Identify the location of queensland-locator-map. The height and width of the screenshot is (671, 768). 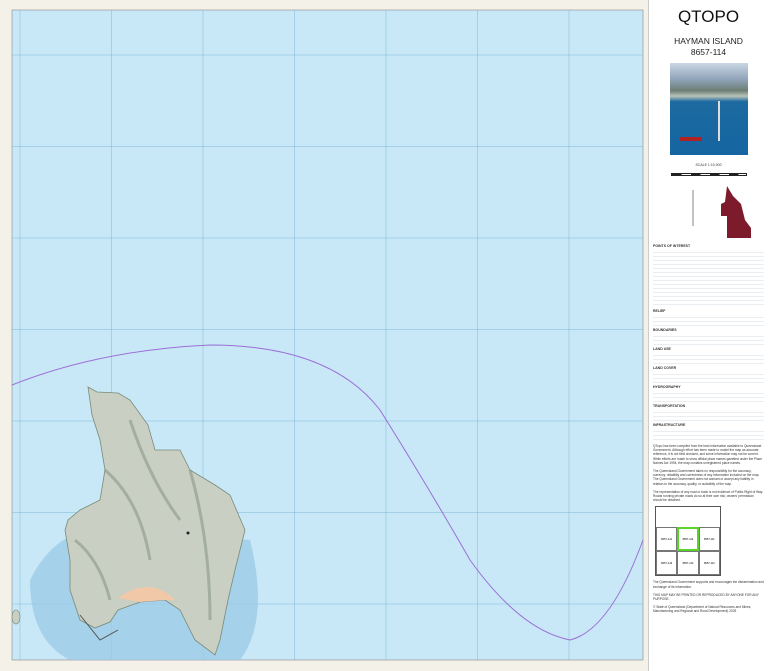
(721, 212).